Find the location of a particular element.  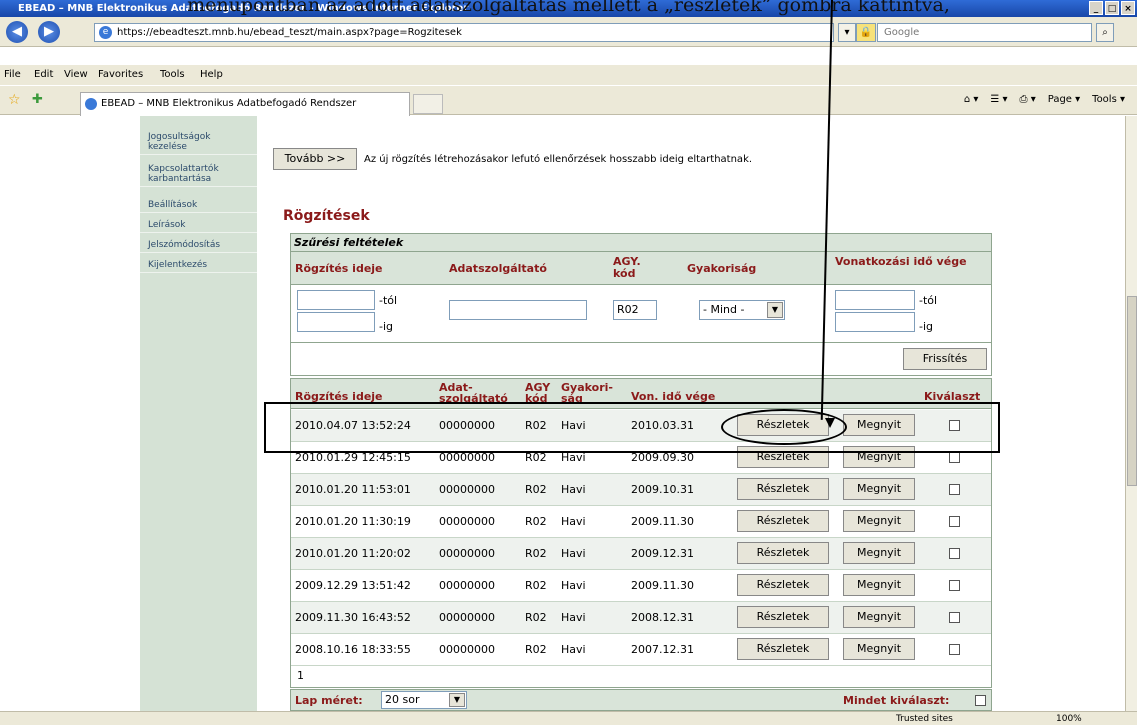

menu-tools: Tools is located at coordinates (172, 75).